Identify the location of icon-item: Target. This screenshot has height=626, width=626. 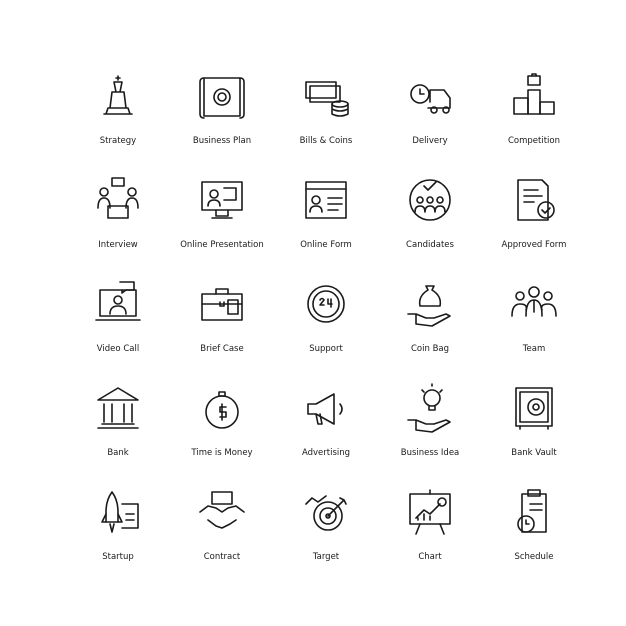
(326, 534).